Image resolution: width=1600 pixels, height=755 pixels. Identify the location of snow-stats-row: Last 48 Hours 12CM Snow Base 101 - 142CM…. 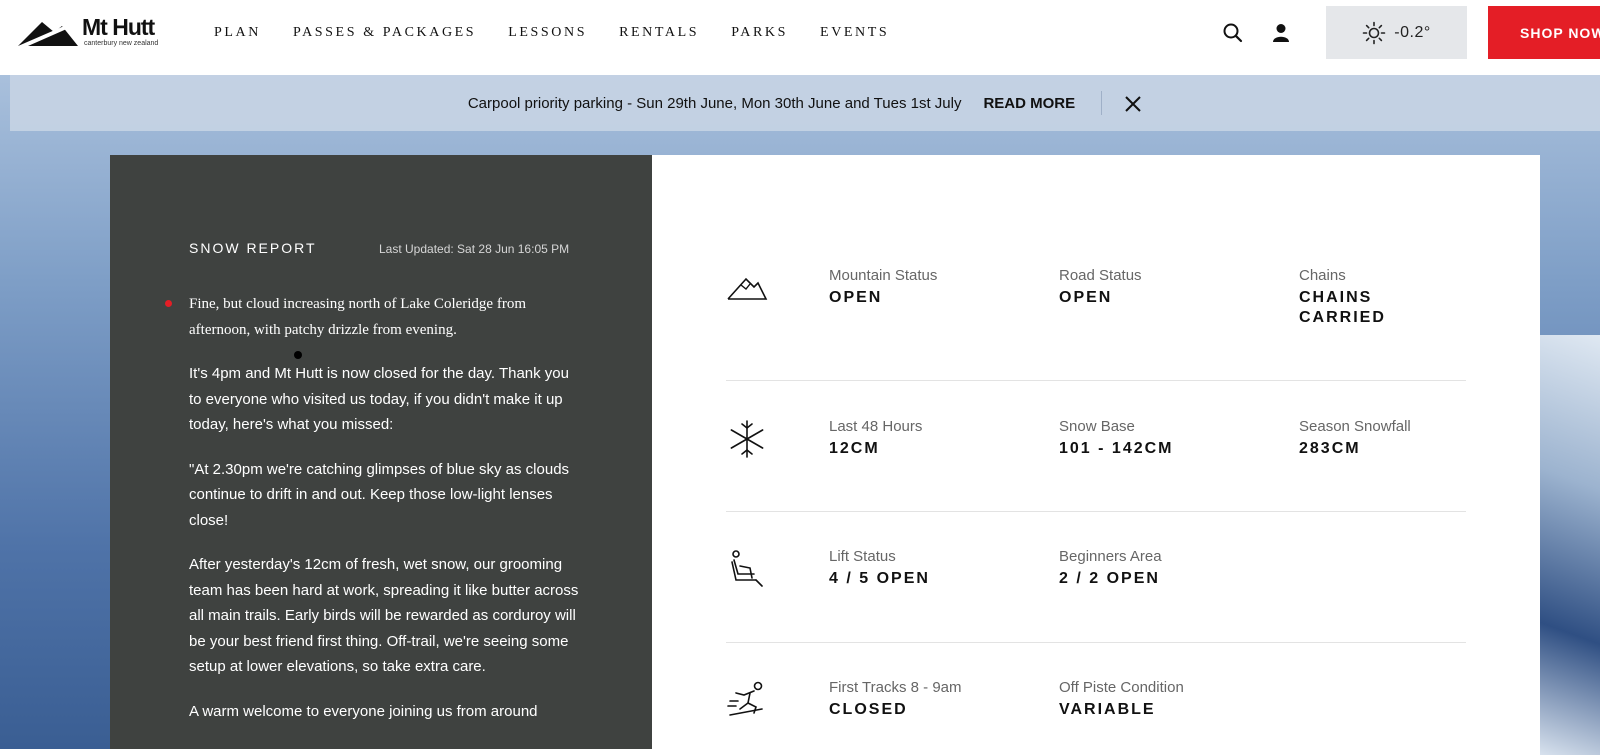
(1096, 448).